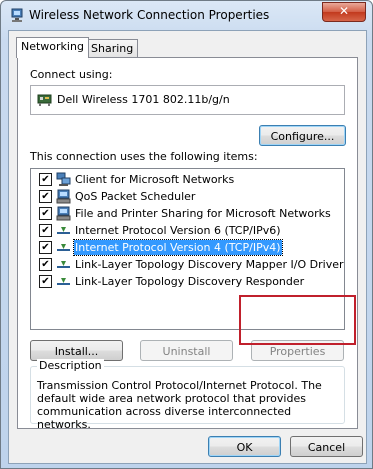  I want to click on adapter-name: Dell Wireless 1701 802.11b/g/n, so click(143, 99).